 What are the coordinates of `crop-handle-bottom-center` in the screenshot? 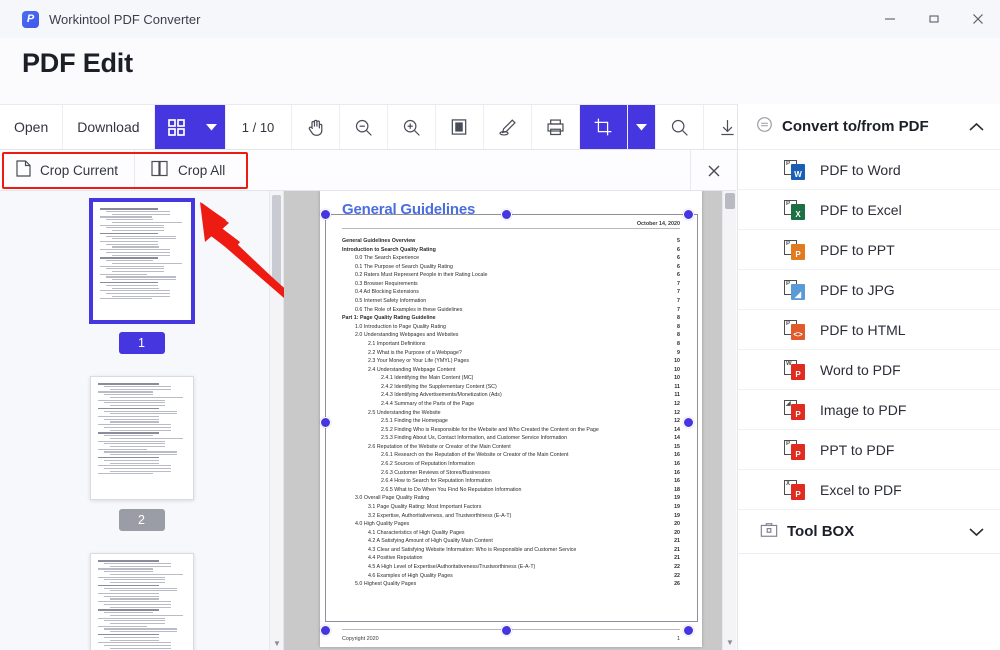 It's located at (506, 630).